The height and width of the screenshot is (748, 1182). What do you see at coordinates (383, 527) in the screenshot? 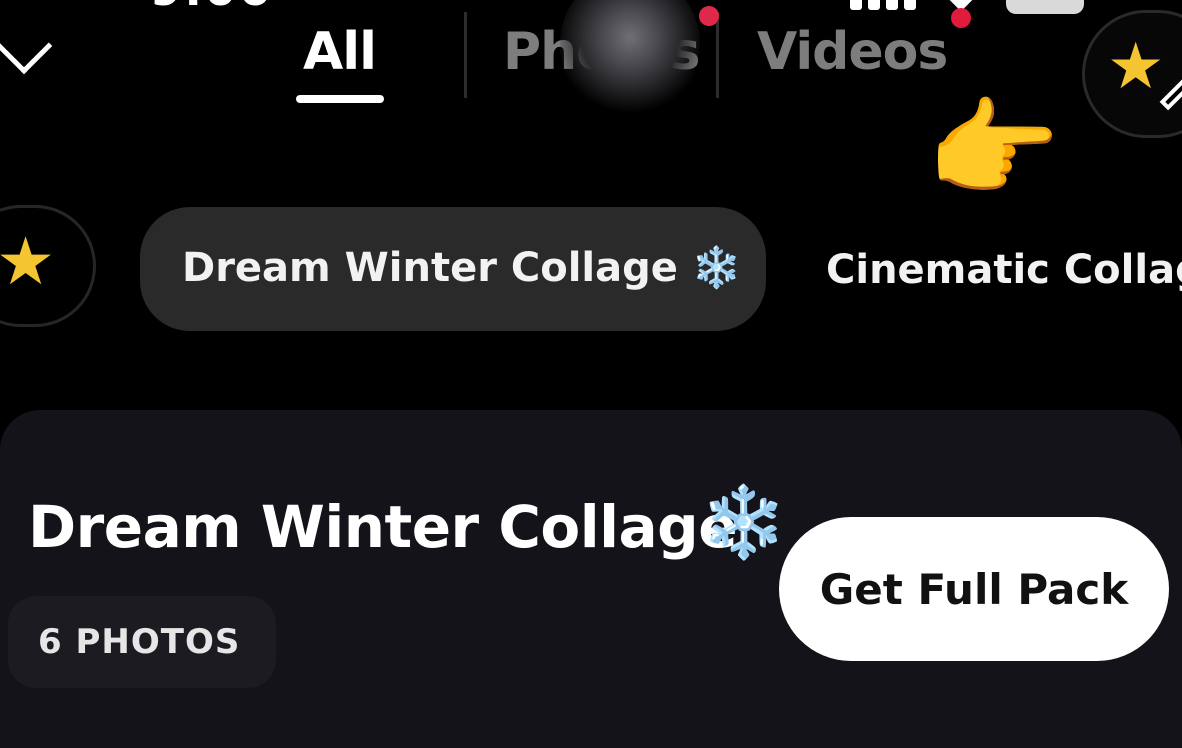
I see `pack-title: Dream Winter Collage` at bounding box center [383, 527].